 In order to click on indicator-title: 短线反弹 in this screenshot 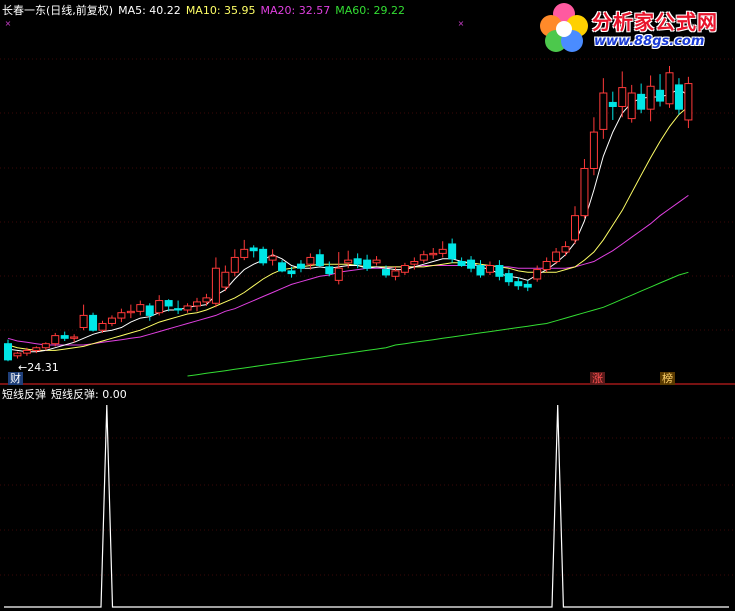, I will do `click(24, 394)`.